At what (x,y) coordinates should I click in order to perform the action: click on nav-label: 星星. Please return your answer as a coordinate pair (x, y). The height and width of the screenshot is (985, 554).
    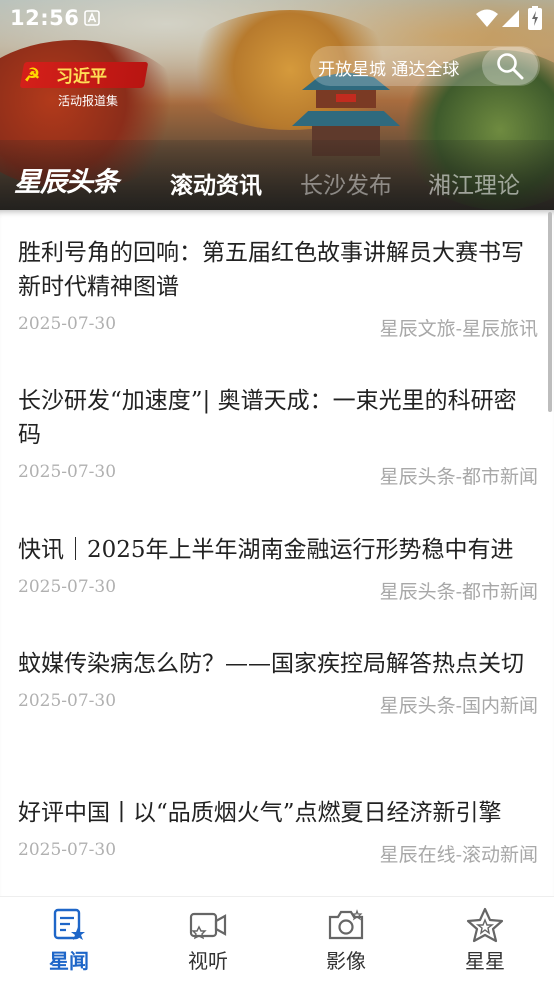
    Looking at the image, I should click on (485, 961).